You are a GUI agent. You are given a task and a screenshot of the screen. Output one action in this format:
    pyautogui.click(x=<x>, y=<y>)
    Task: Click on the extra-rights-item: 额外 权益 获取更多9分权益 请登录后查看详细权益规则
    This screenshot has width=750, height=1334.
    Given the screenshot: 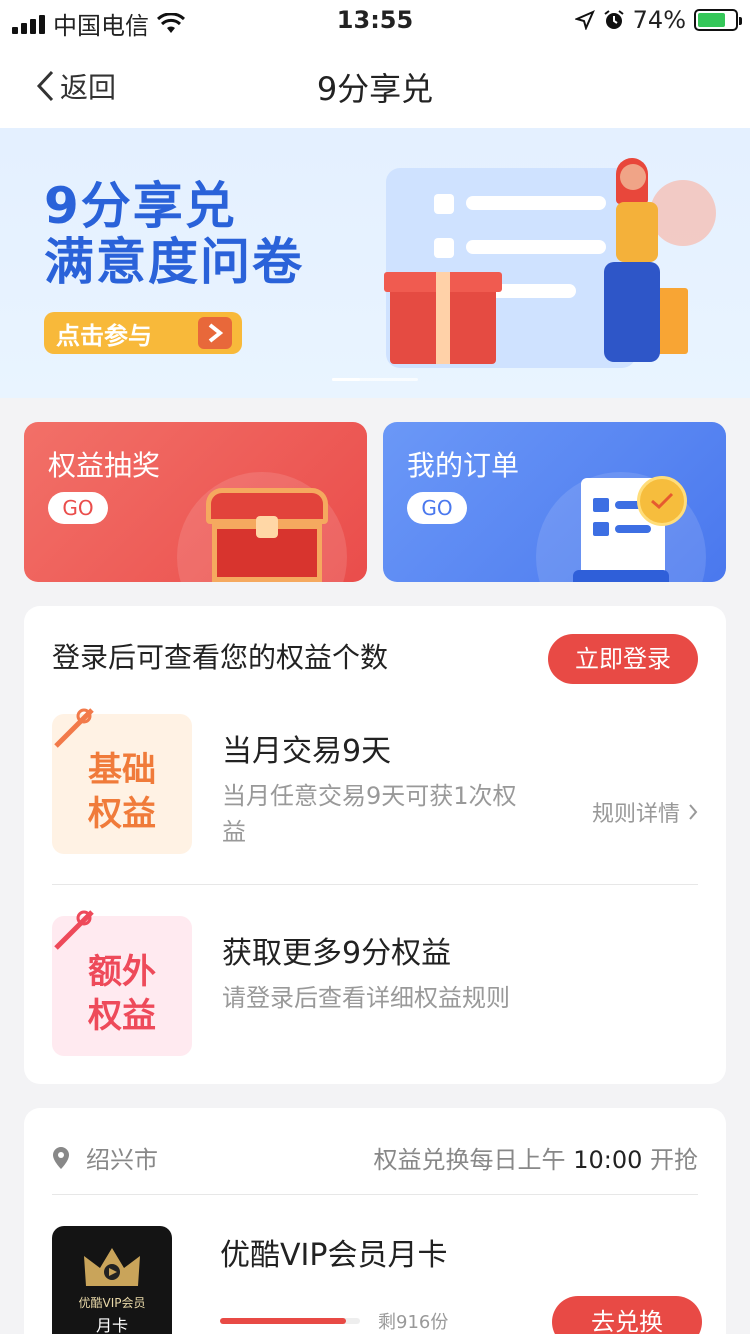 What is the action you would take?
    pyautogui.click(x=375, y=987)
    